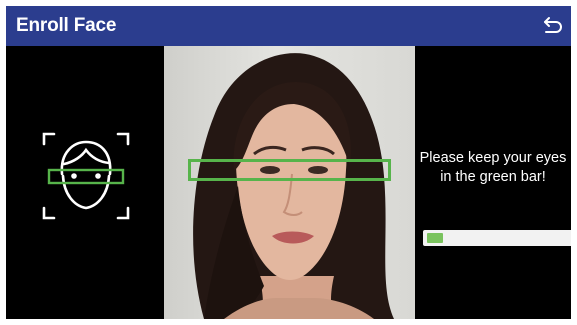 This screenshot has width=577, height=325. What do you see at coordinates (497, 238) in the screenshot?
I see `enroll-progress-bar` at bounding box center [497, 238].